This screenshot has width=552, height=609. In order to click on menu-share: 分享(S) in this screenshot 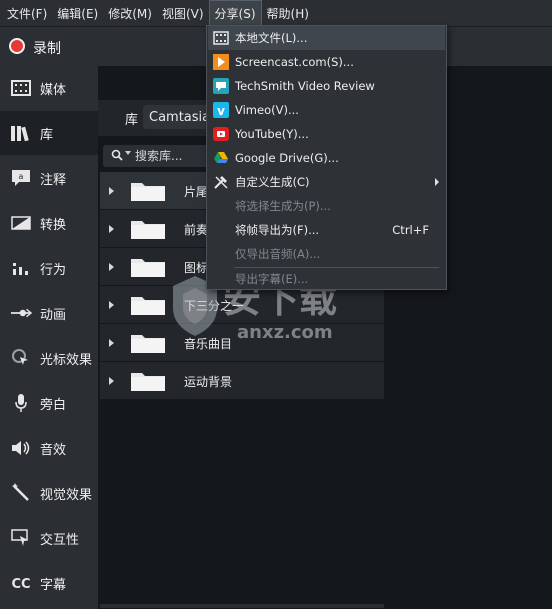, I will do `click(235, 13)`.